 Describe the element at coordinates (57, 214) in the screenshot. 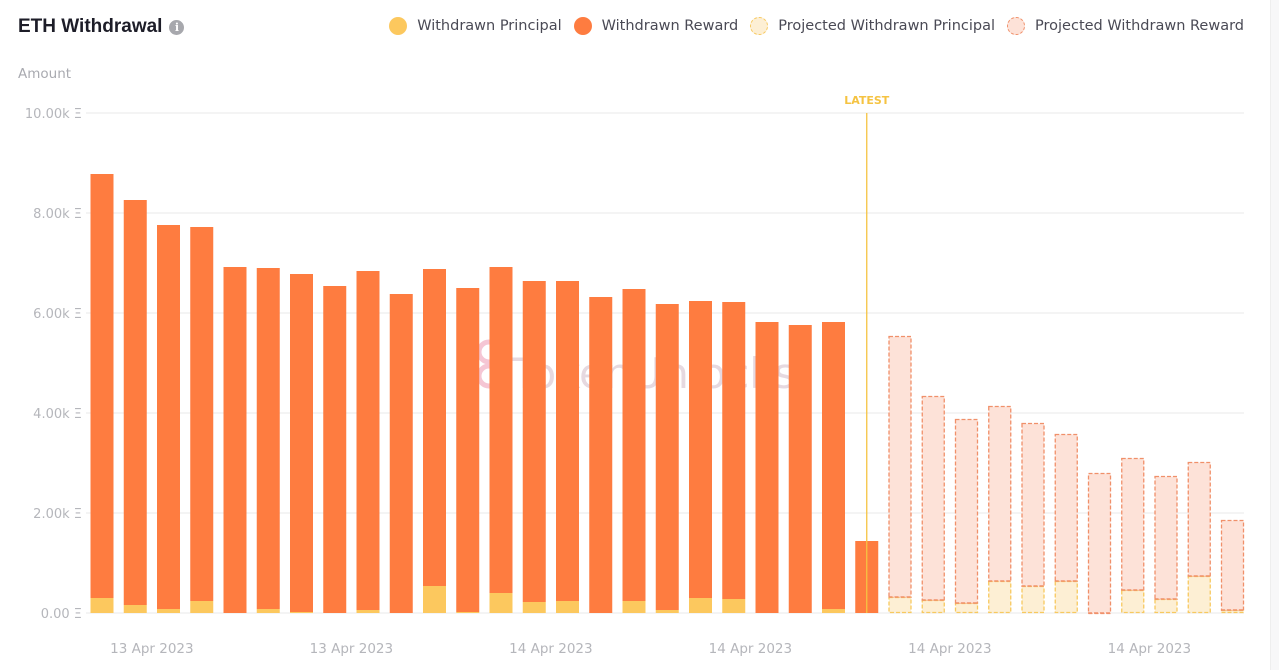

I see `y-tick-label: 8.00k Ξ` at that location.